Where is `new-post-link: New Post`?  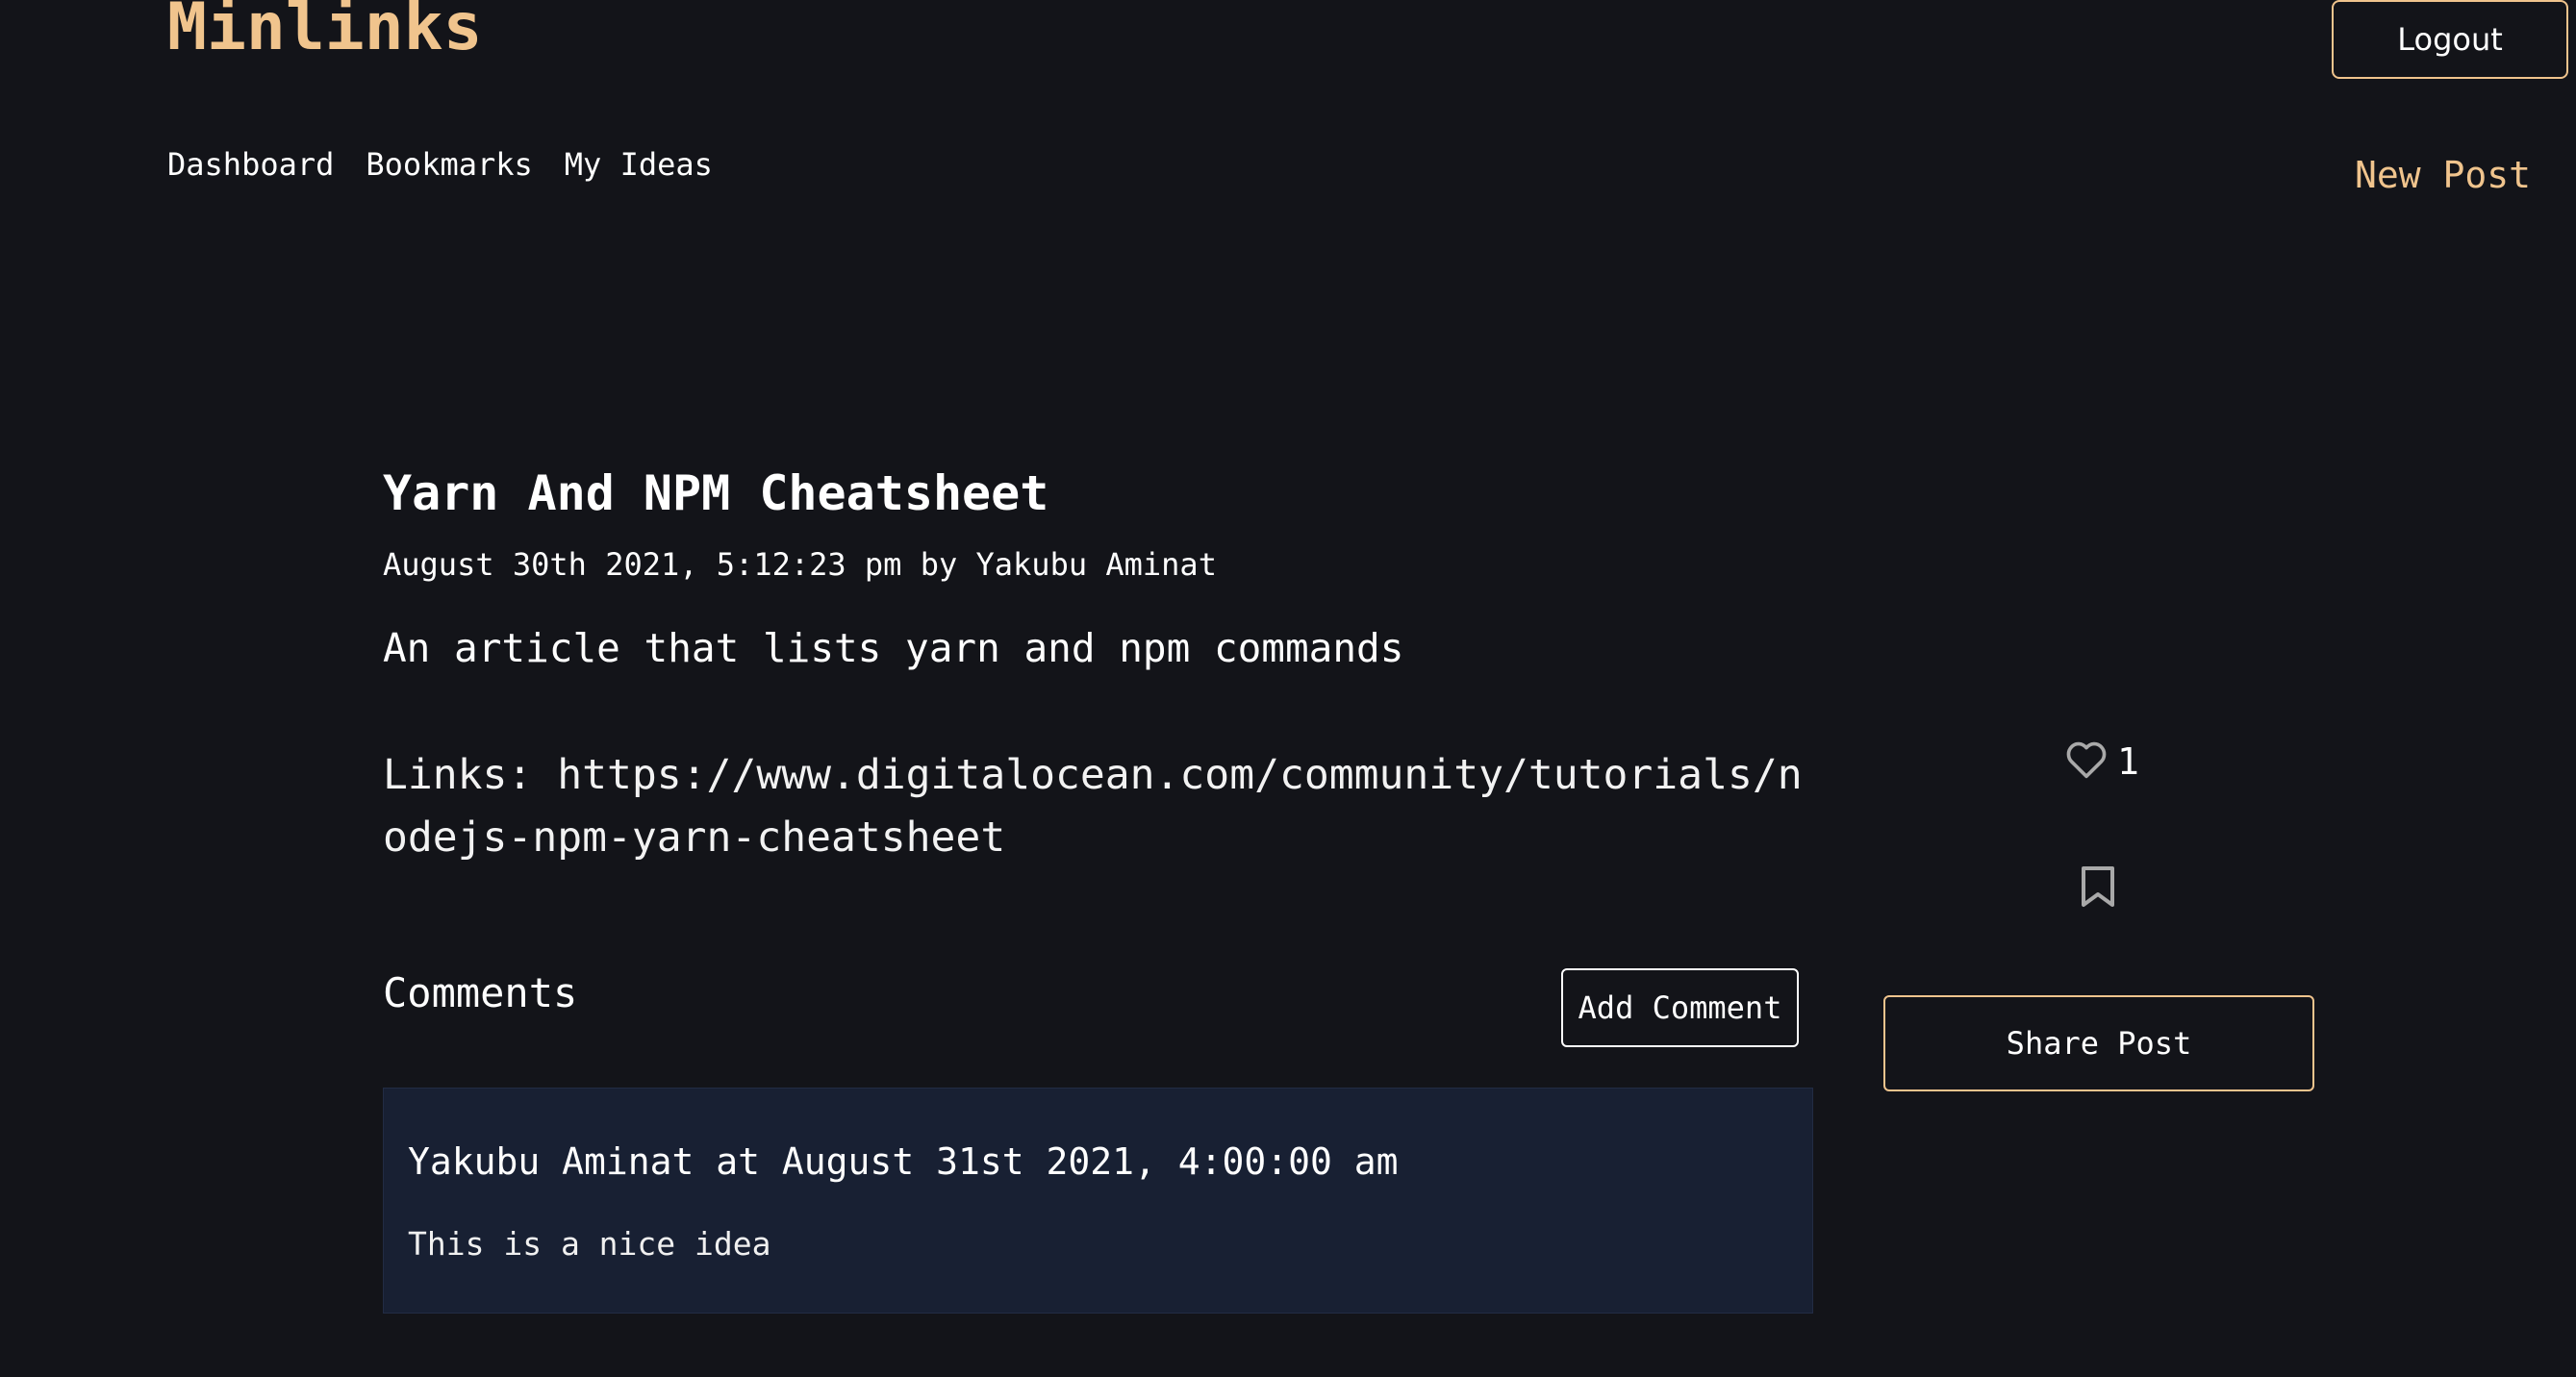
new-post-link: New Post is located at coordinates (2443, 175).